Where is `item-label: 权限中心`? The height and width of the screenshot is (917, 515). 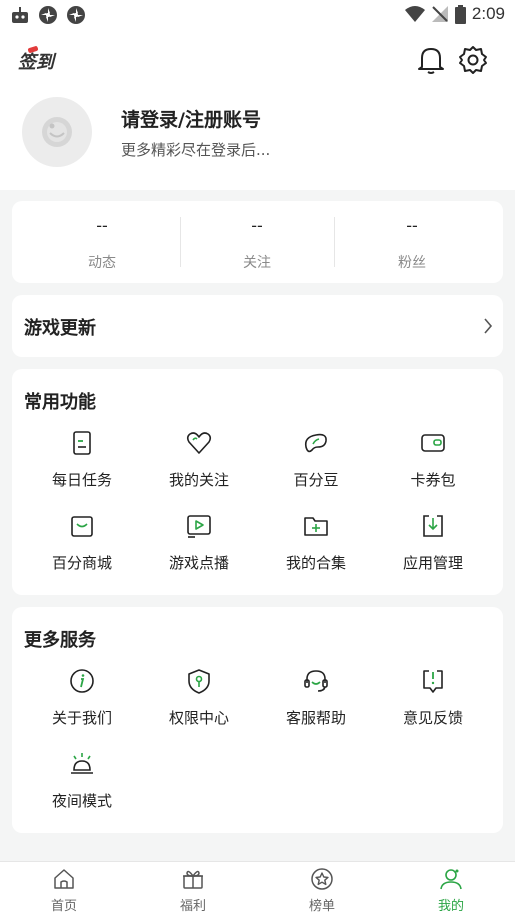 item-label: 权限中心 is located at coordinates (198, 718).